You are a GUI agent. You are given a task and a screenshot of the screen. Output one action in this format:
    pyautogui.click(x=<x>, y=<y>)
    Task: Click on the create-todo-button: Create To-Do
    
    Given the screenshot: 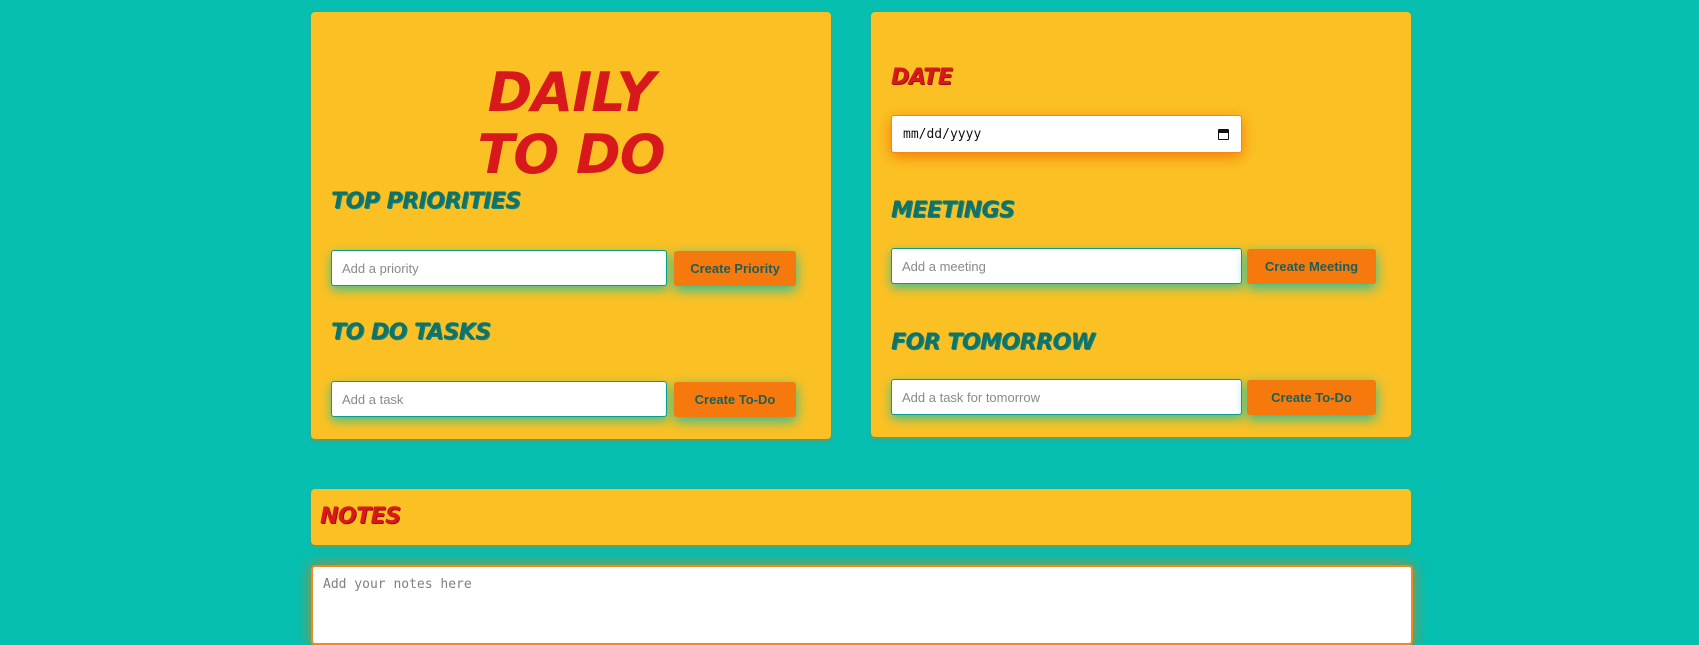 What is the action you would take?
    pyautogui.click(x=735, y=399)
    